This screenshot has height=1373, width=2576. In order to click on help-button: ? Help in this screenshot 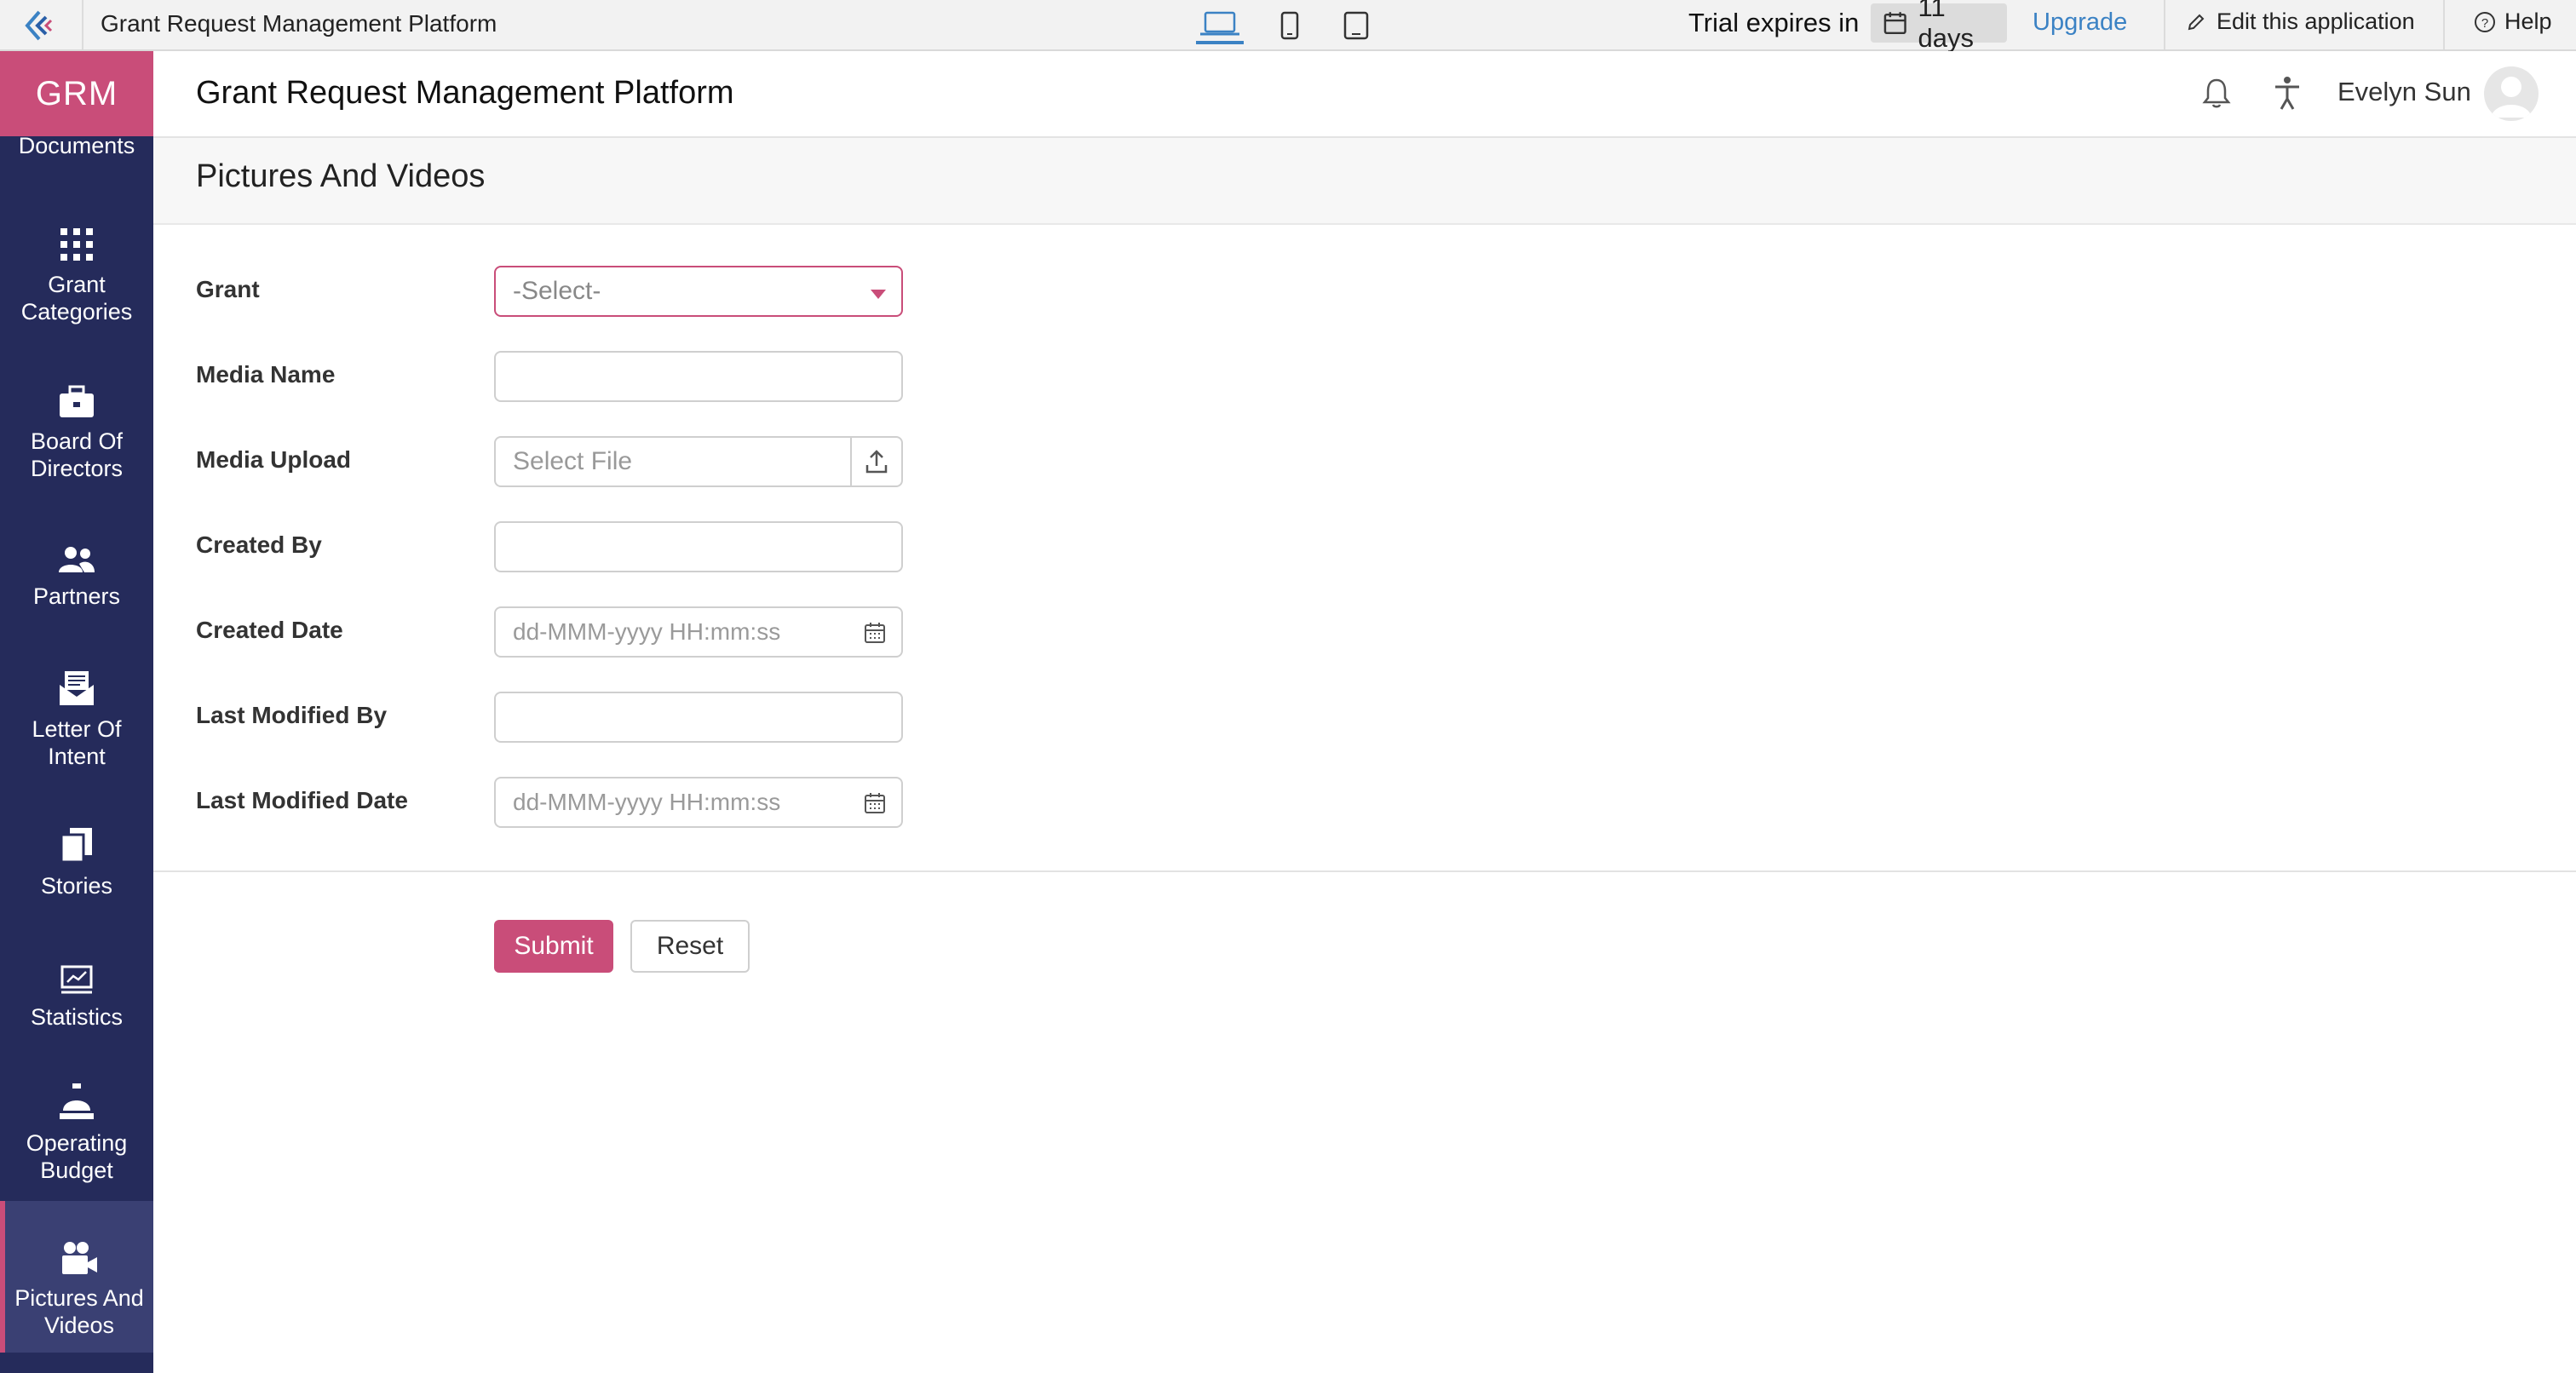, I will do `click(2513, 22)`.